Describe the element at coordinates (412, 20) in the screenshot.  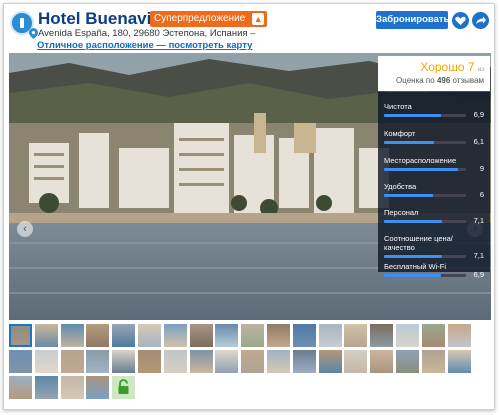
I see `book-button: Забронировать` at that location.